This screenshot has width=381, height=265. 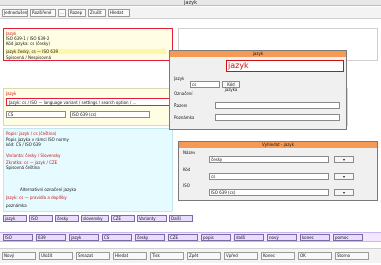 I want to click on tab-variants: Varianty, so click(x=152, y=218).